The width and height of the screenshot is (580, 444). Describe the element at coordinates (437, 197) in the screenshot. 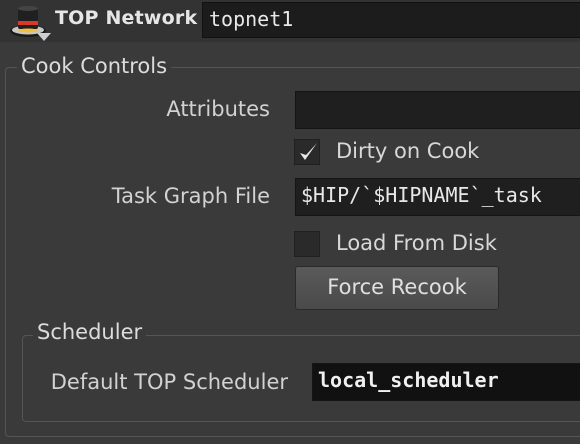

I see `task-graph-file-field: $HIP/`$HIPNAME`_task` at that location.